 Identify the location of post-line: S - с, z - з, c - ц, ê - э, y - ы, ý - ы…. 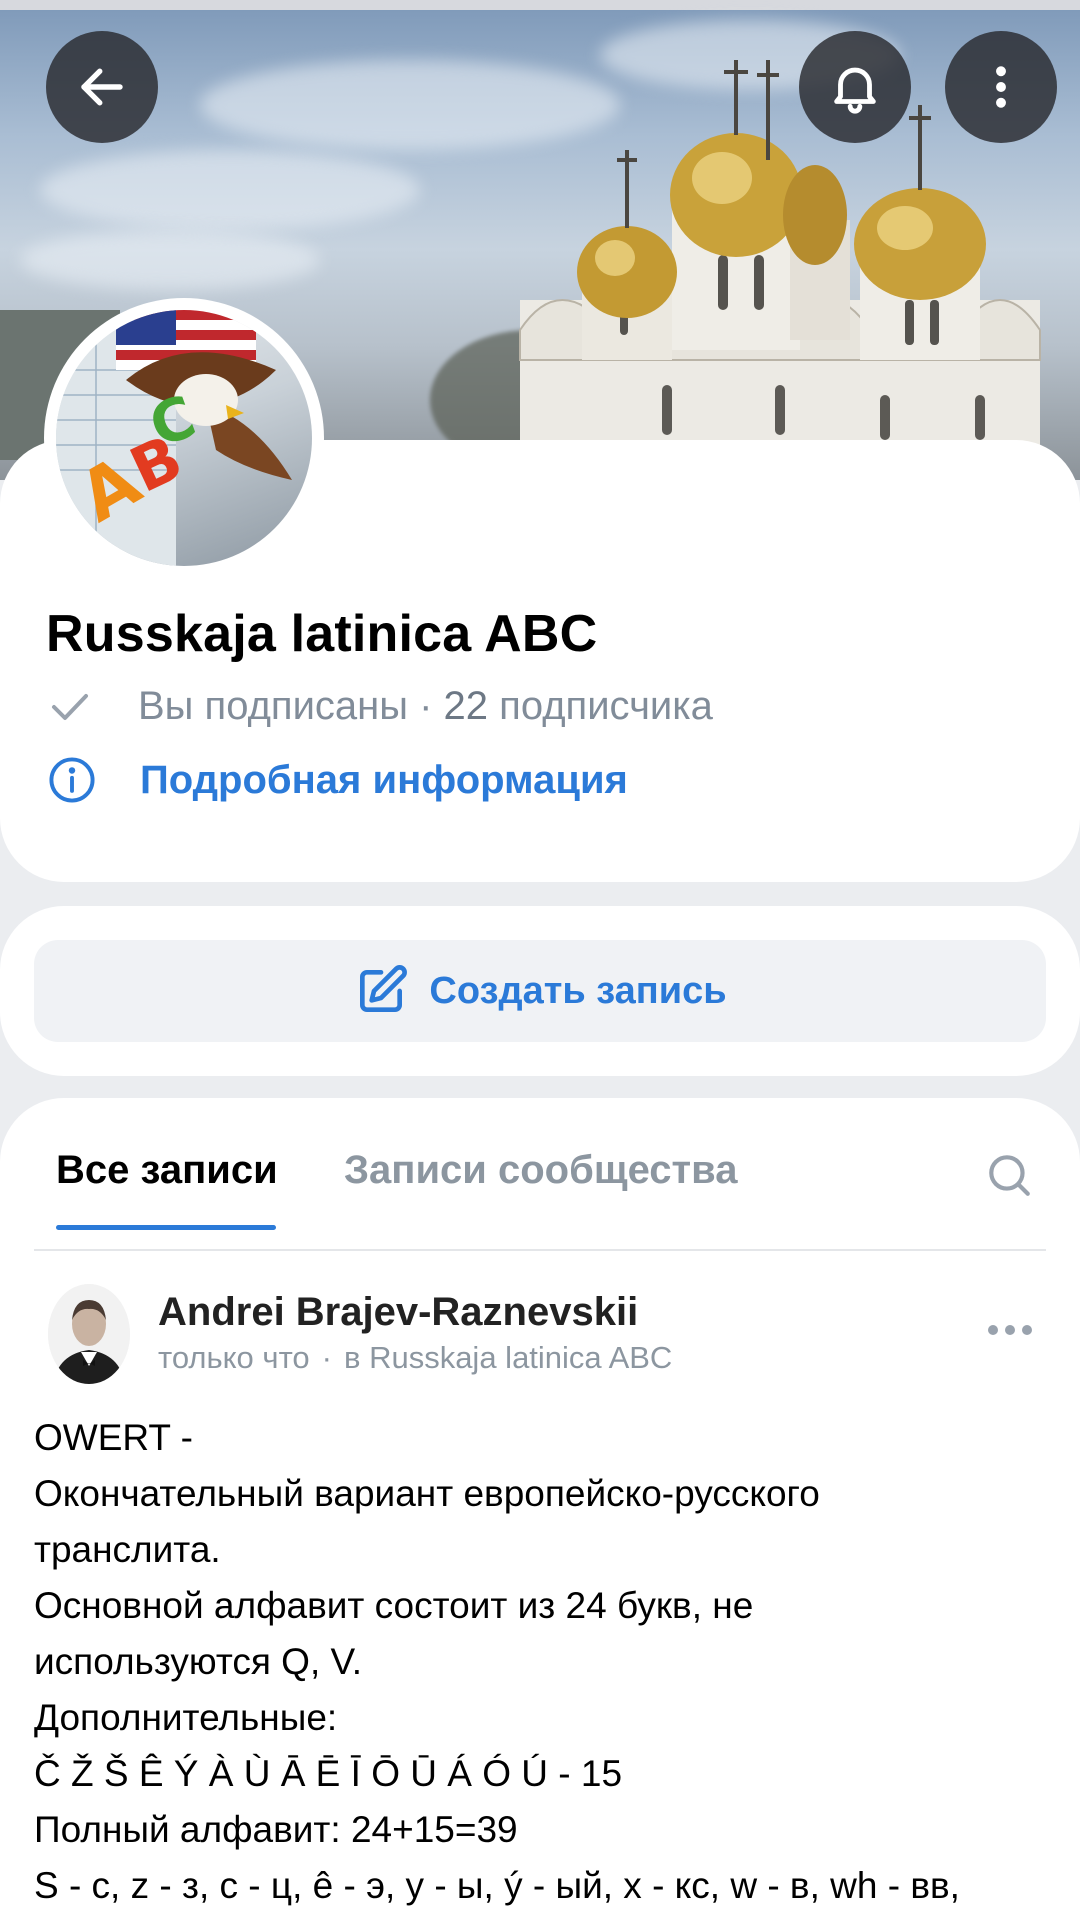
(497, 1885).